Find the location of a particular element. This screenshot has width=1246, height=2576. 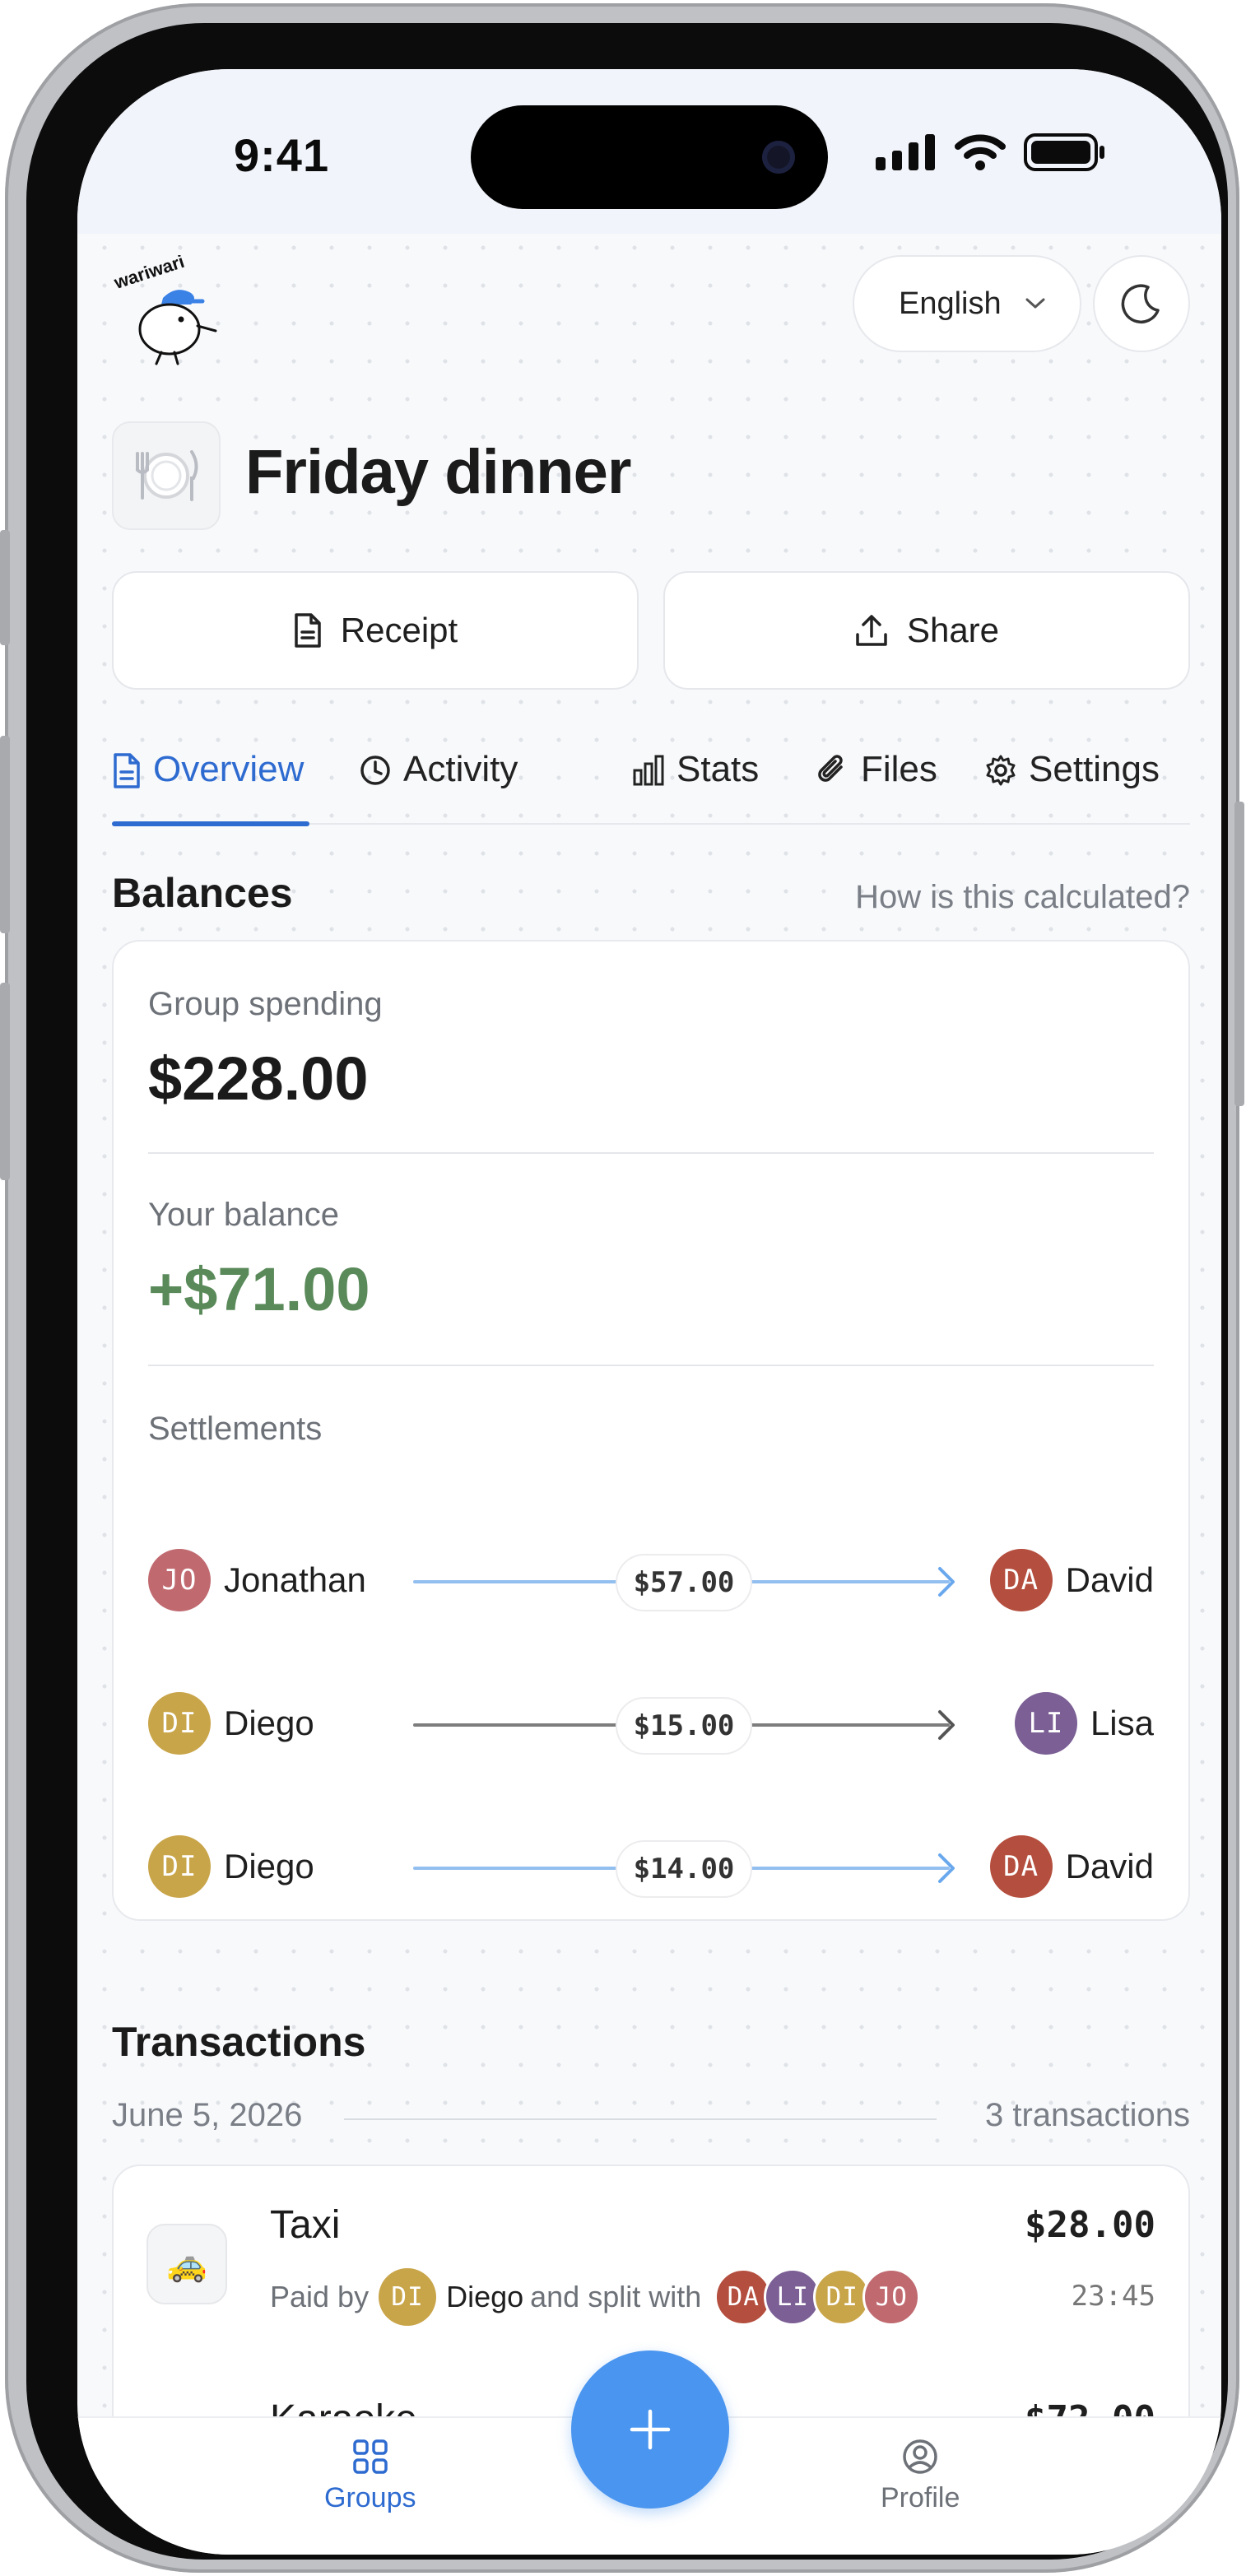

page-title: Friday dinner is located at coordinates (438, 472).